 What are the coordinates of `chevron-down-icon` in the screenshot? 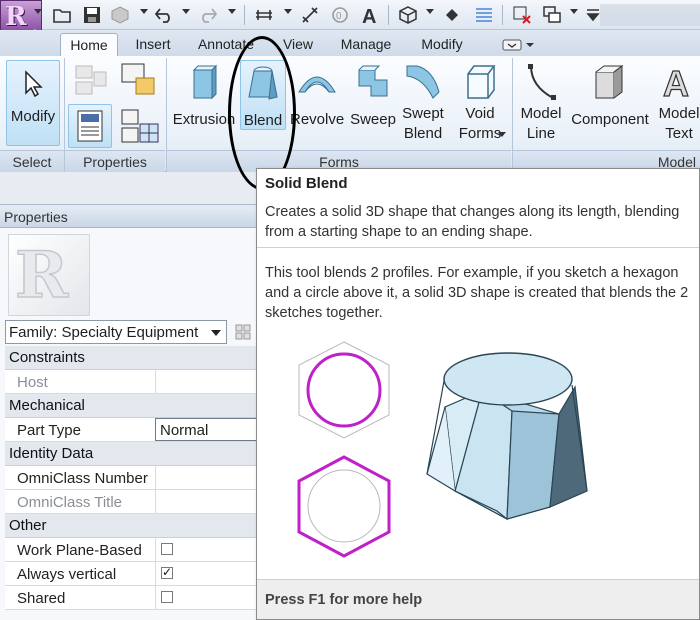 It's located at (216, 333).